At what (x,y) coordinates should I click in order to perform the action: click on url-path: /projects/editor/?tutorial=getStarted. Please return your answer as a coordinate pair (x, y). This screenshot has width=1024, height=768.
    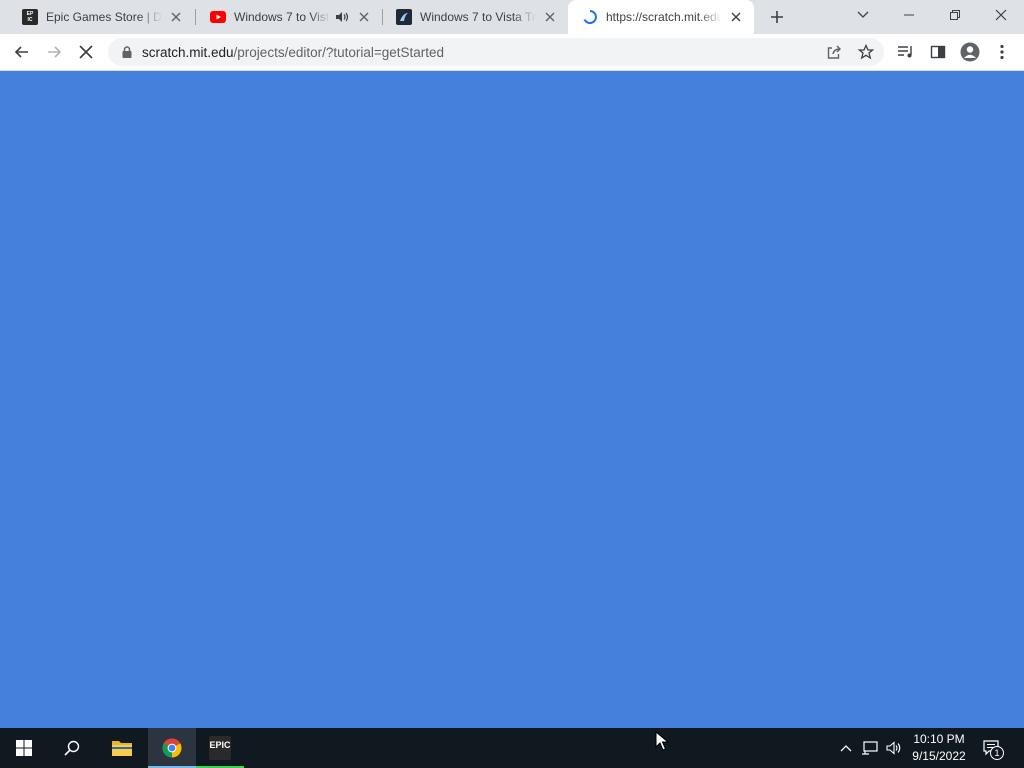
    Looking at the image, I should click on (339, 52).